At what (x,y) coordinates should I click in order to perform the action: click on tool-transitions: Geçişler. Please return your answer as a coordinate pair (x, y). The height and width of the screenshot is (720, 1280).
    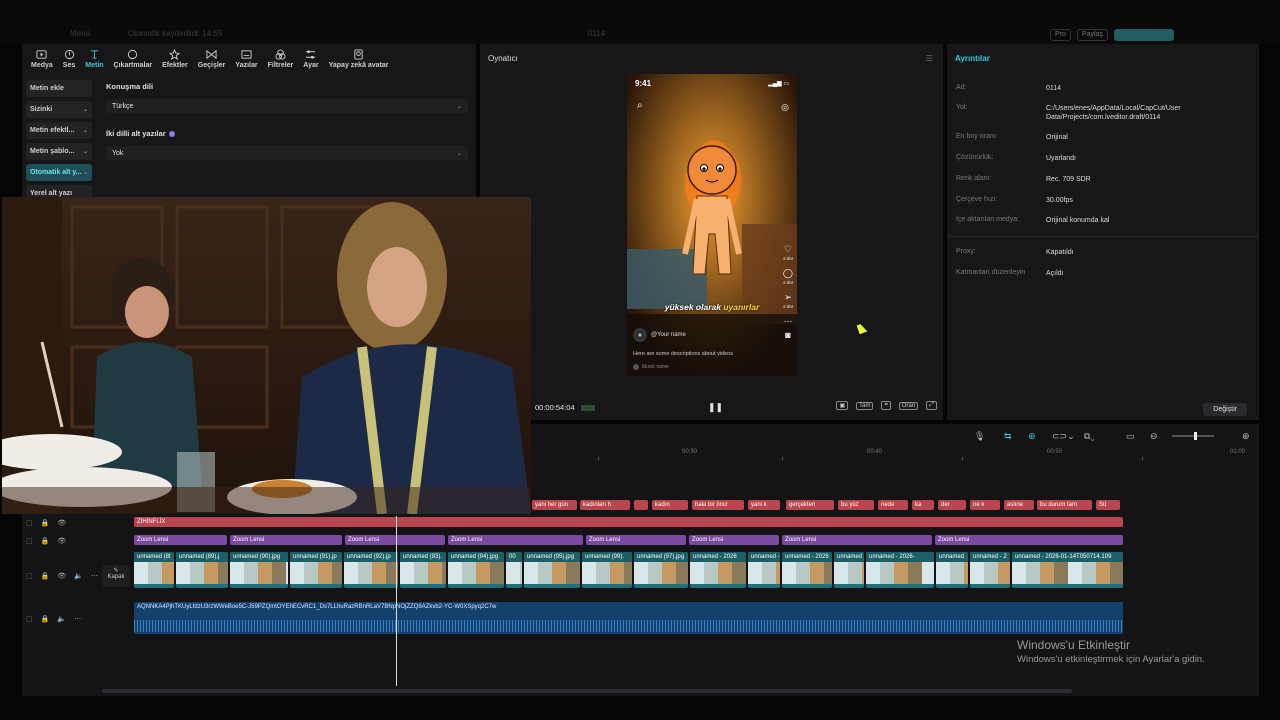
    Looking at the image, I should click on (212, 58).